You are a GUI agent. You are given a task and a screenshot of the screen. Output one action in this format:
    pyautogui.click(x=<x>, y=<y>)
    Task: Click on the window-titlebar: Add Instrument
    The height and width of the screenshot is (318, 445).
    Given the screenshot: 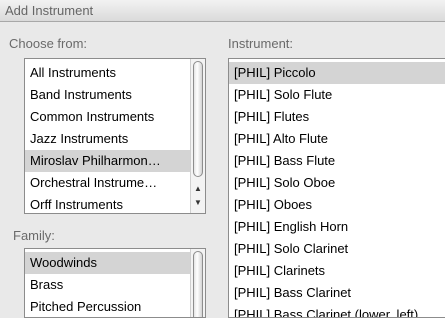 What is the action you would take?
    pyautogui.click(x=222, y=11)
    